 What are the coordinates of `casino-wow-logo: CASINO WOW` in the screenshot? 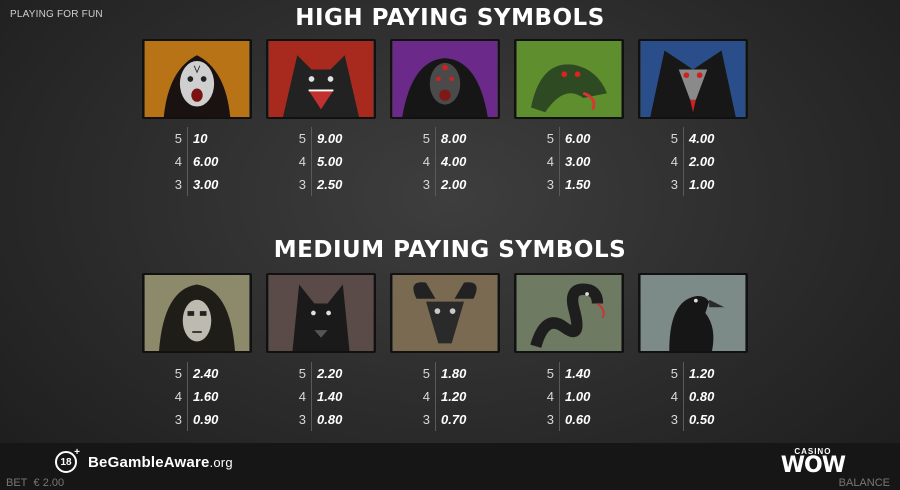 It's located at (813, 462).